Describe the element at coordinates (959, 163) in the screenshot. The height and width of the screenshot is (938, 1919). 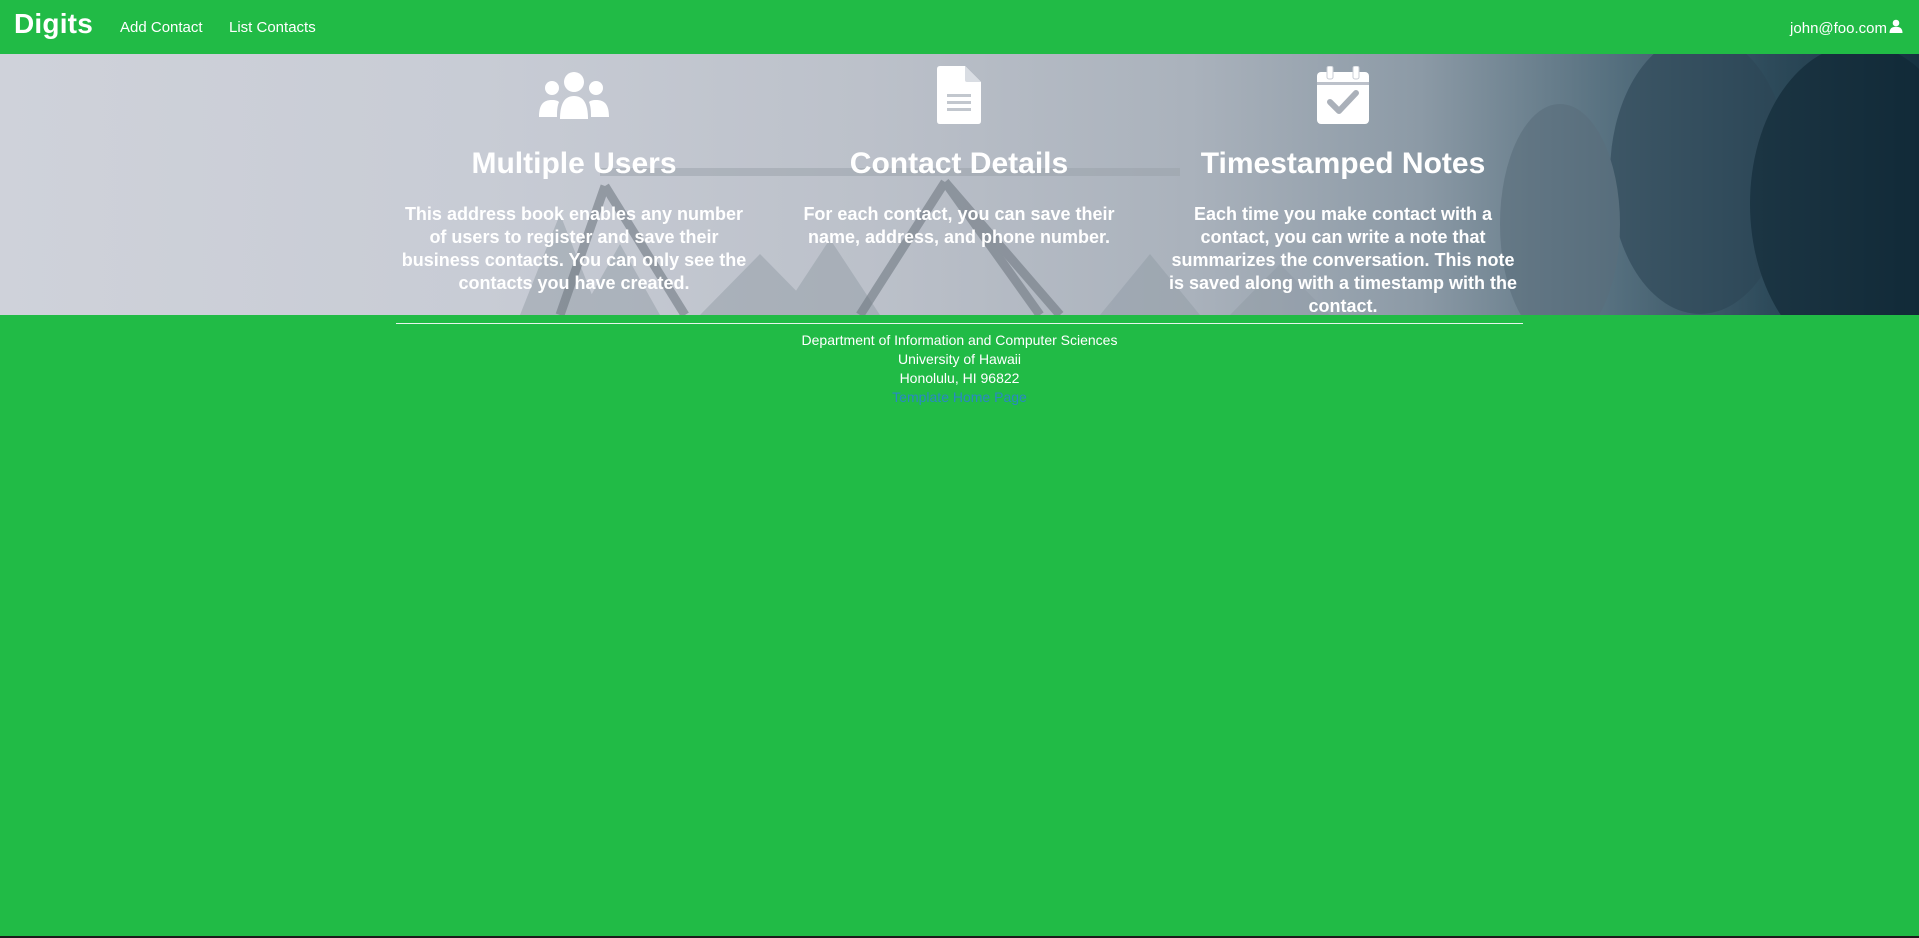
I see `feature-title: Contact Details` at that location.